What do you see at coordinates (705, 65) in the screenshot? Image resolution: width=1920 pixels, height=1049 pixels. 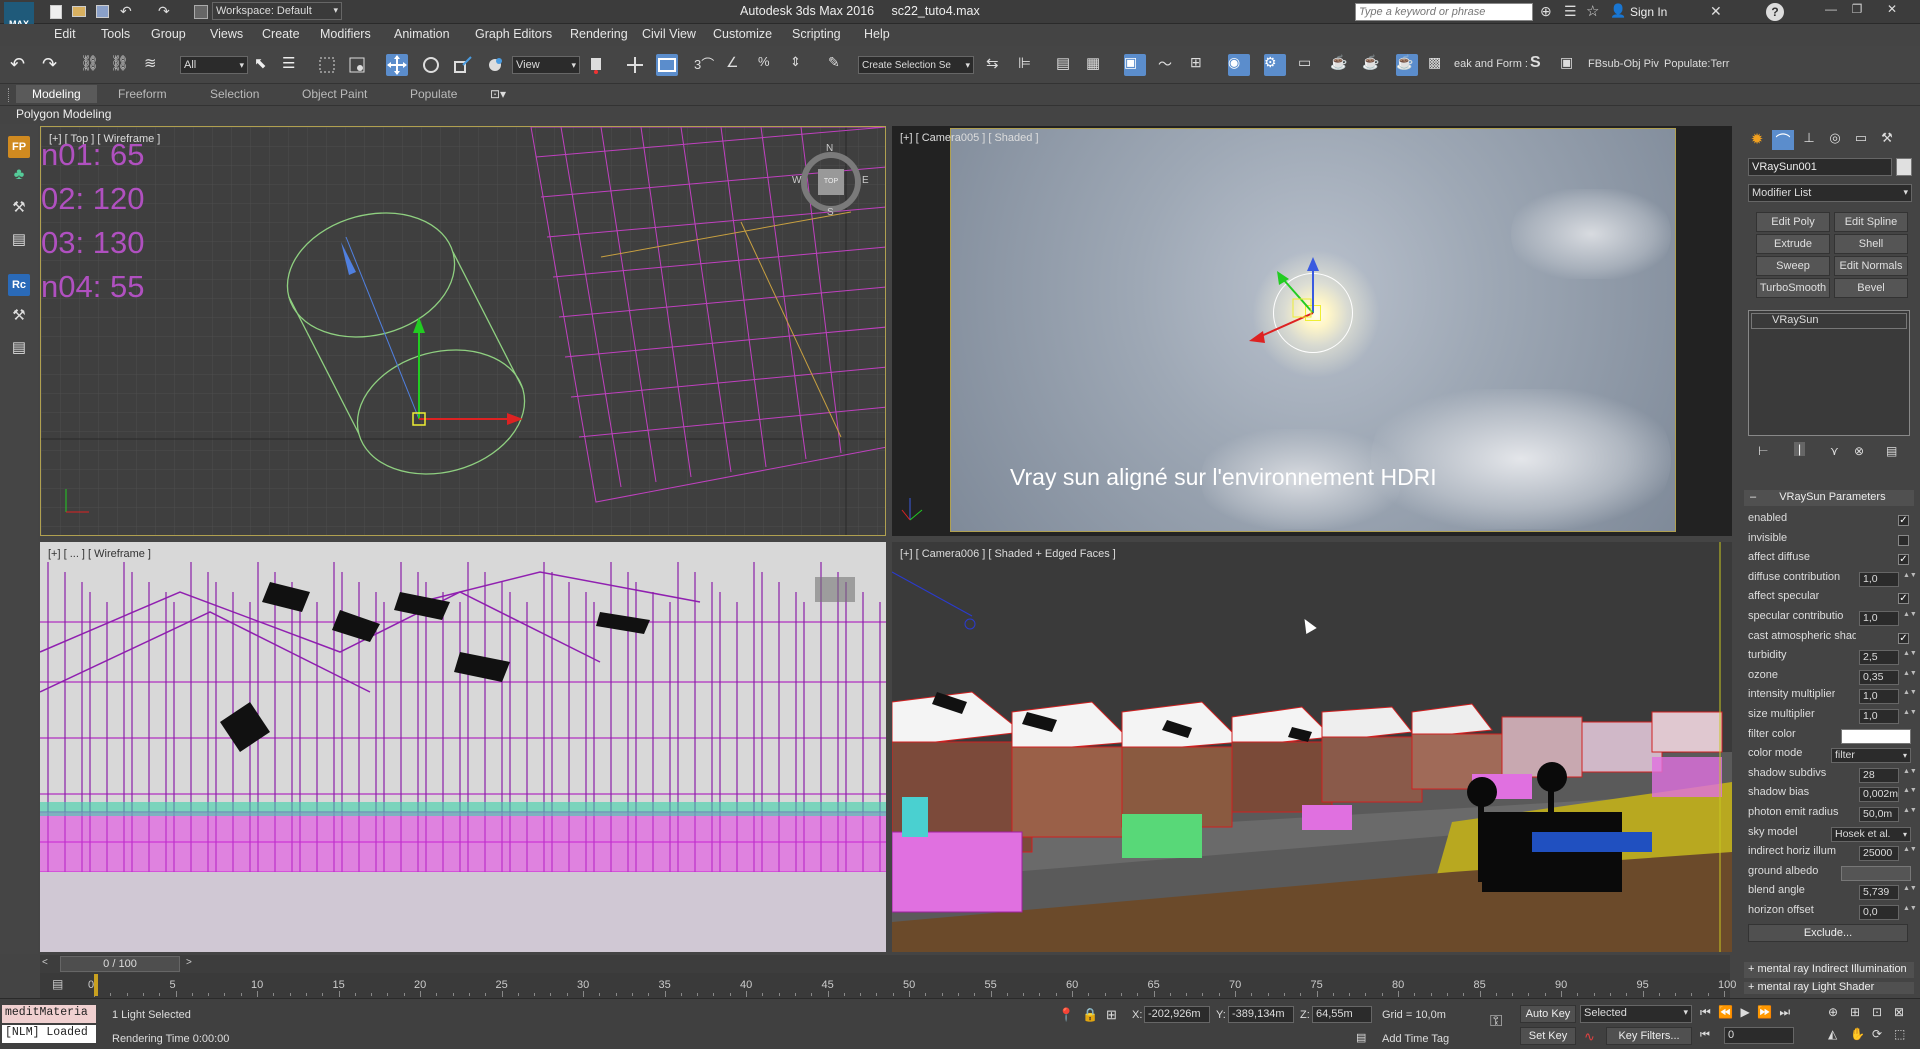 I see `snaps-toggle-icon: 3⌒` at bounding box center [705, 65].